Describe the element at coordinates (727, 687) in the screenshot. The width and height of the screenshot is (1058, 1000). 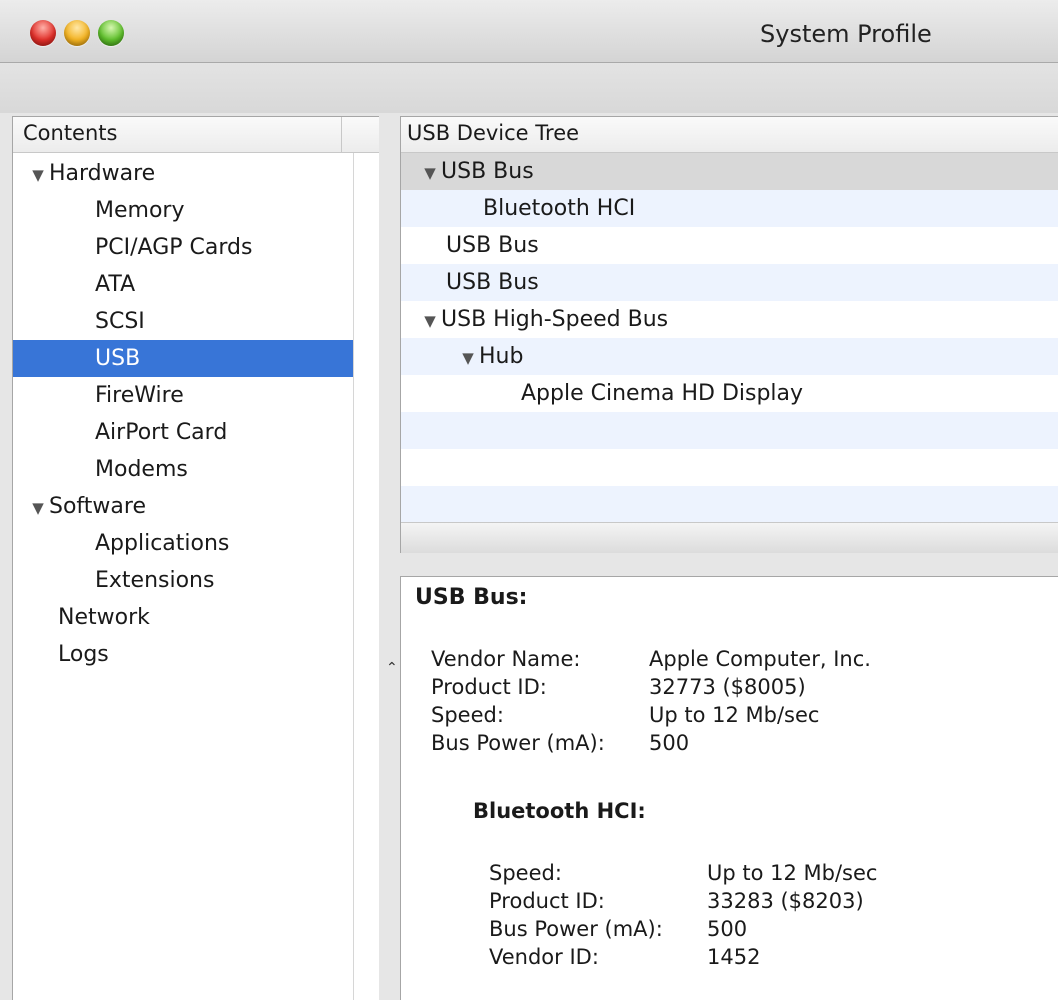
I see `field-value-product-id: 32773 ($8005)` at that location.